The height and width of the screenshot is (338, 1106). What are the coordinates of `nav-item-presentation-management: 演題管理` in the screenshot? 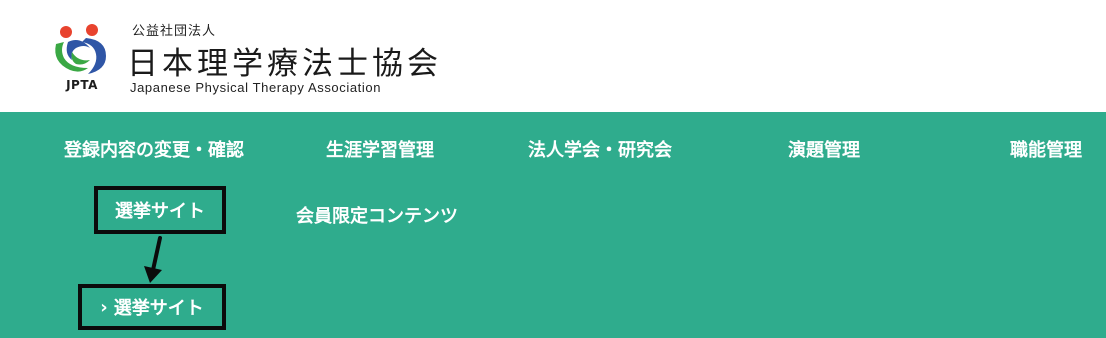 It's located at (824, 149).